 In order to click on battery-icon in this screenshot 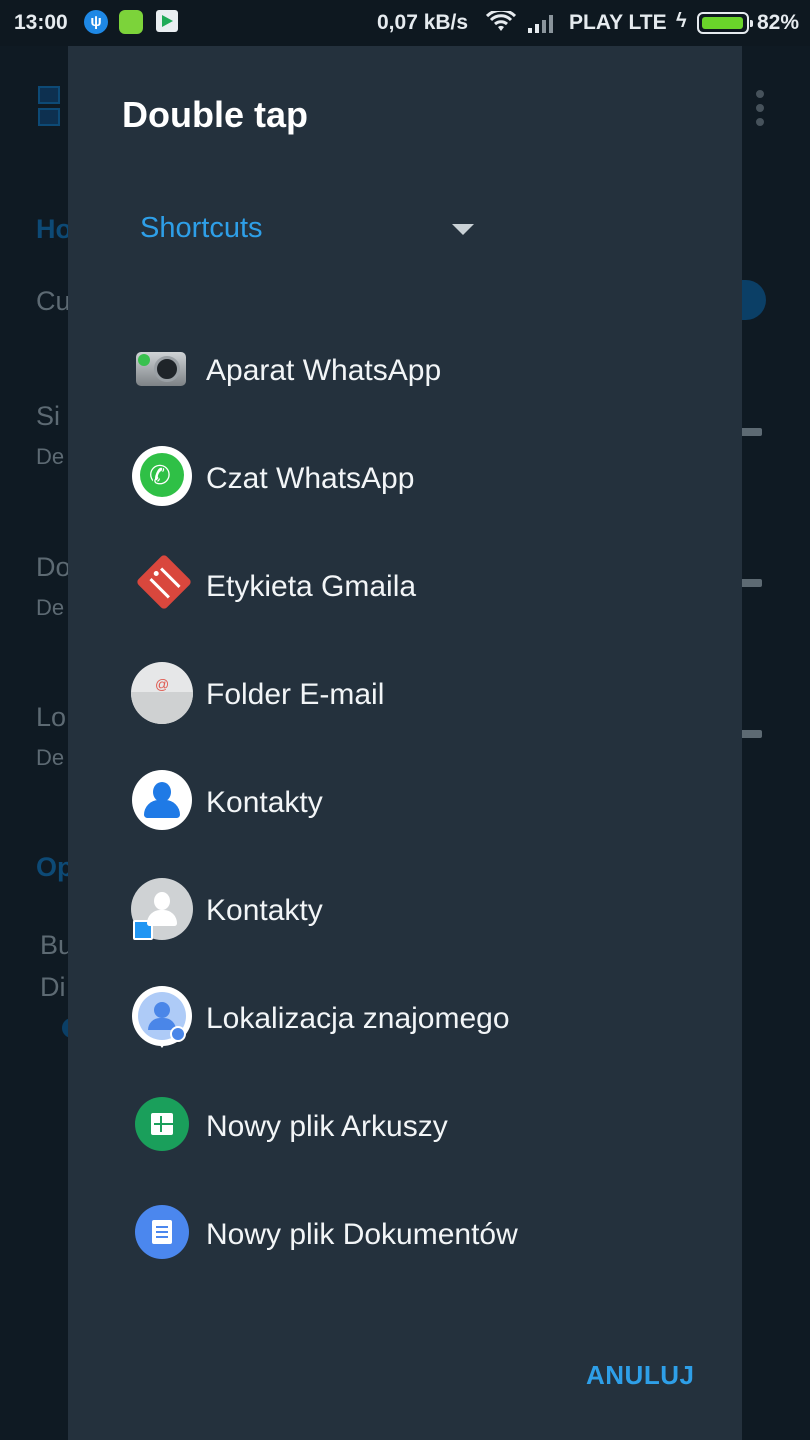, I will do `click(725, 23)`.